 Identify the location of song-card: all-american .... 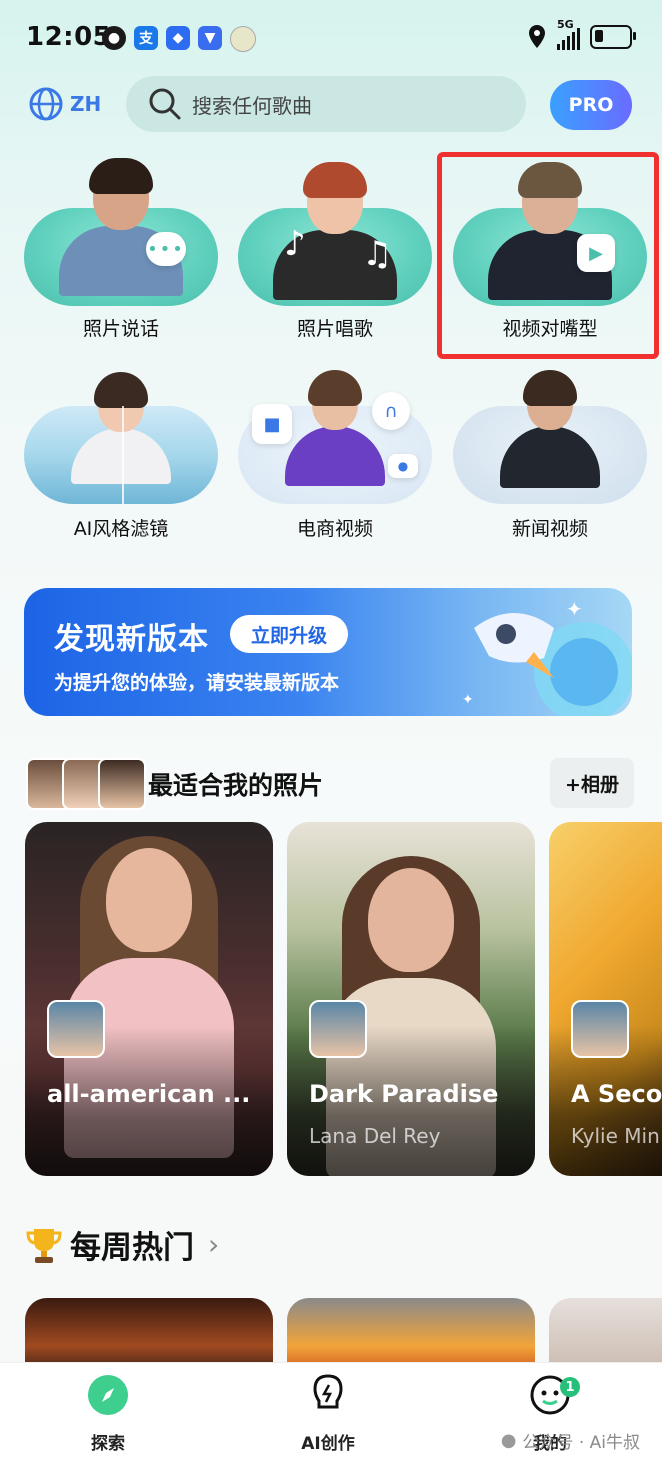
(149, 999).